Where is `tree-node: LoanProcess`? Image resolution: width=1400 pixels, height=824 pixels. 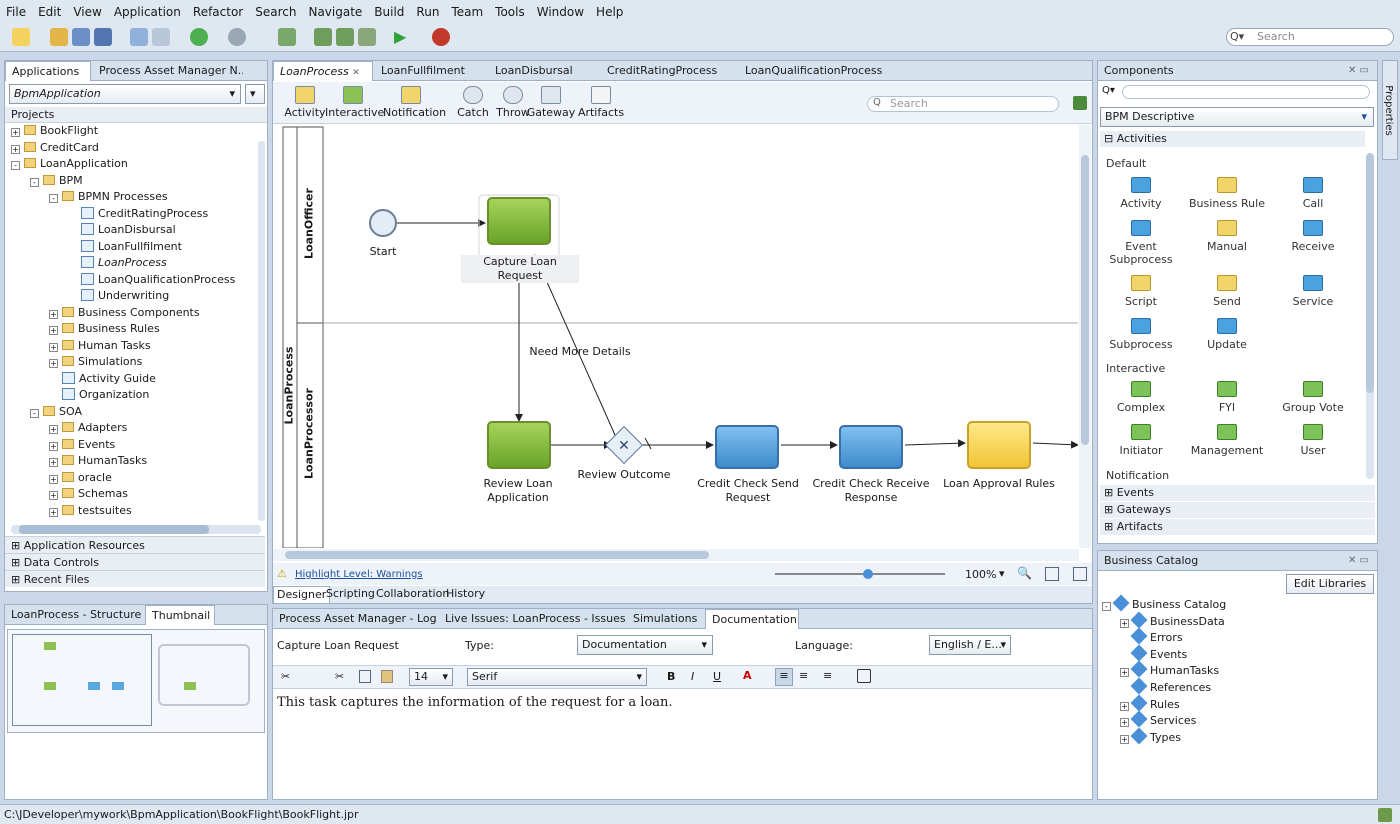
tree-node: LoanProcess is located at coordinates (117, 263).